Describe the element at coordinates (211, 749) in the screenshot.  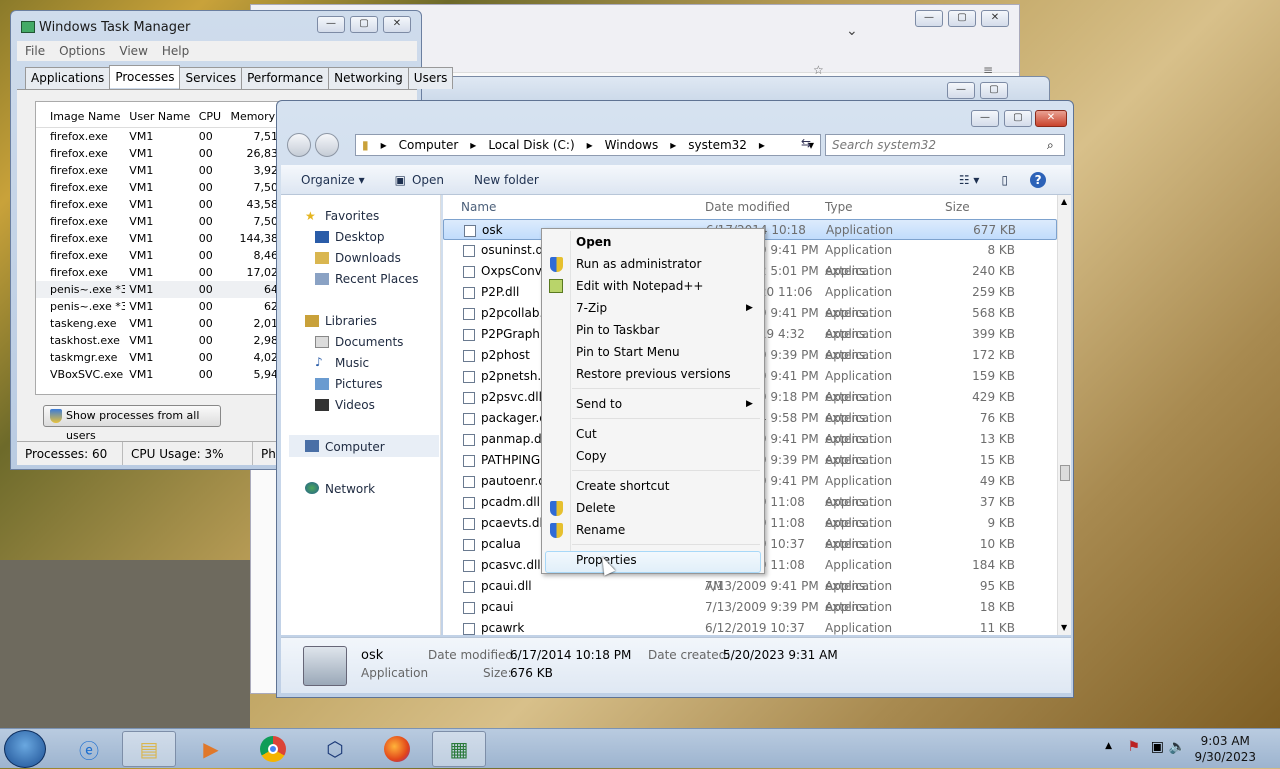
I see `media-player-icon: ▶` at that location.